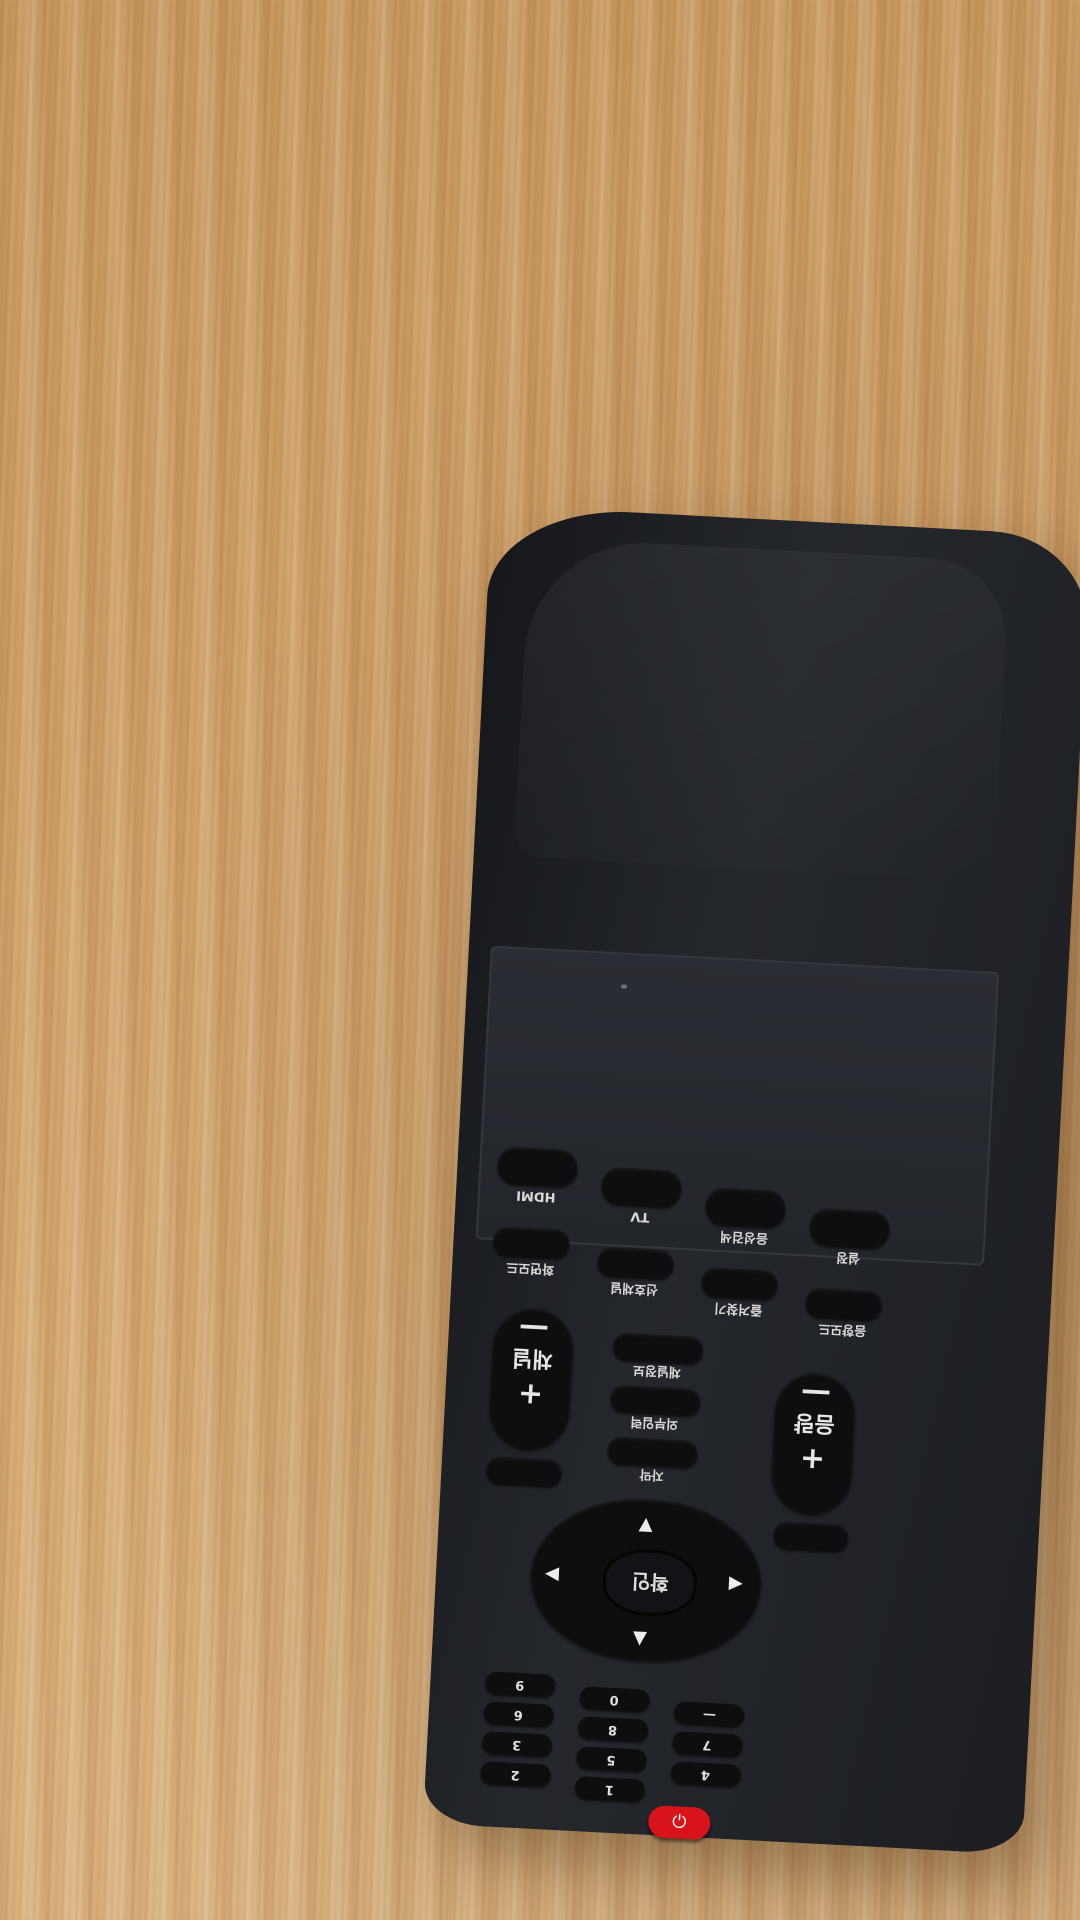 The image size is (1080, 1920). Describe the element at coordinates (530, 1267) in the screenshot. I see `picture-mode-label: 화면모드` at that location.